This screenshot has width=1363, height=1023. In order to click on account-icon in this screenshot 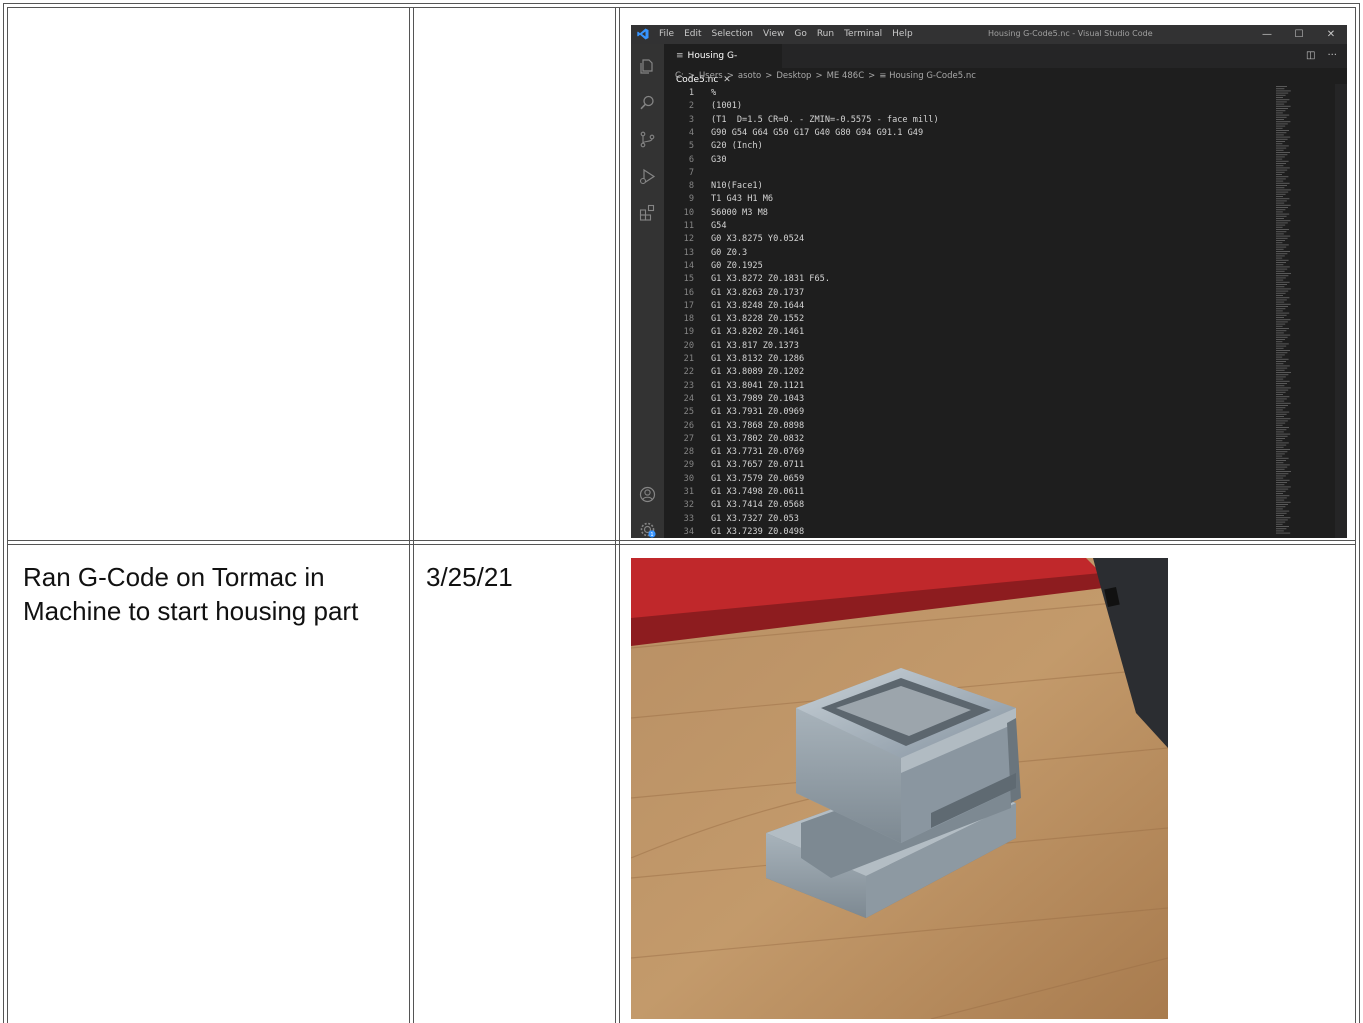, I will do `click(647, 494)`.